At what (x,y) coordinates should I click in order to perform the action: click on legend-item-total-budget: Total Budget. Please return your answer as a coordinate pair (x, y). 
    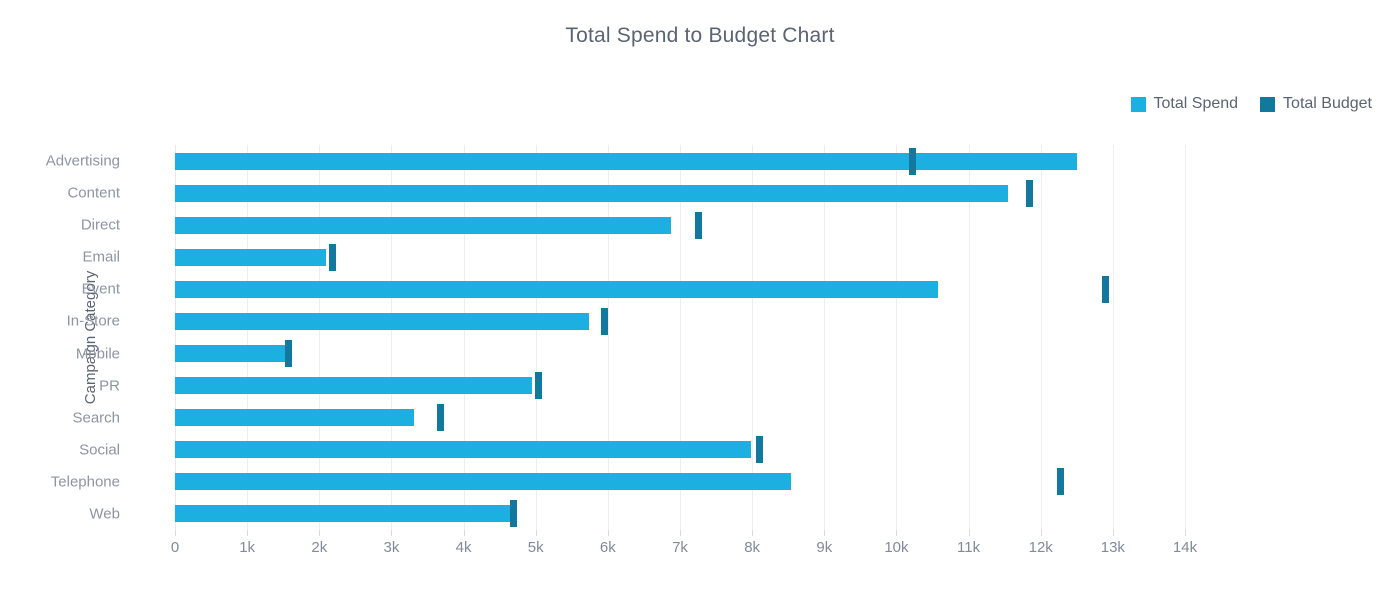
    Looking at the image, I should click on (1316, 104).